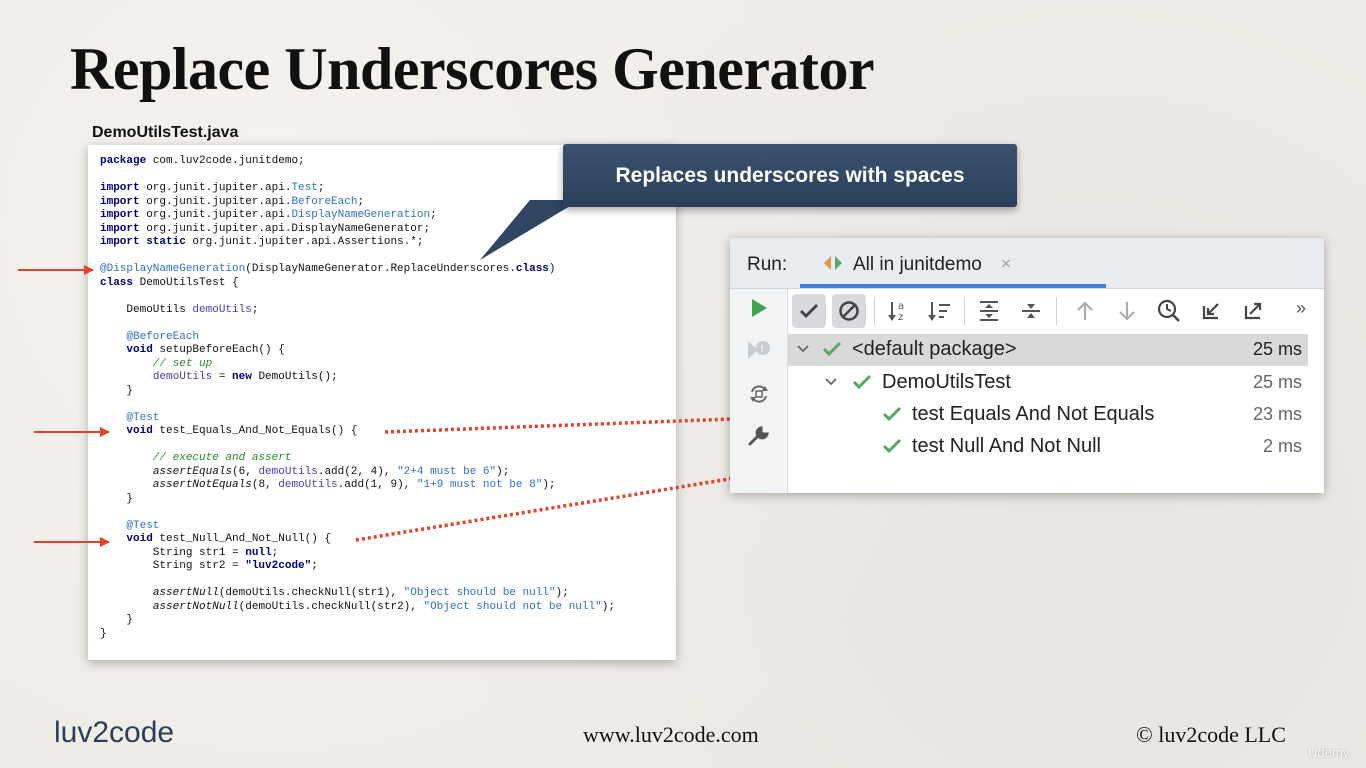  I want to click on tab-all-in-junitdemo: All in junitdemo ×, so click(953, 263).